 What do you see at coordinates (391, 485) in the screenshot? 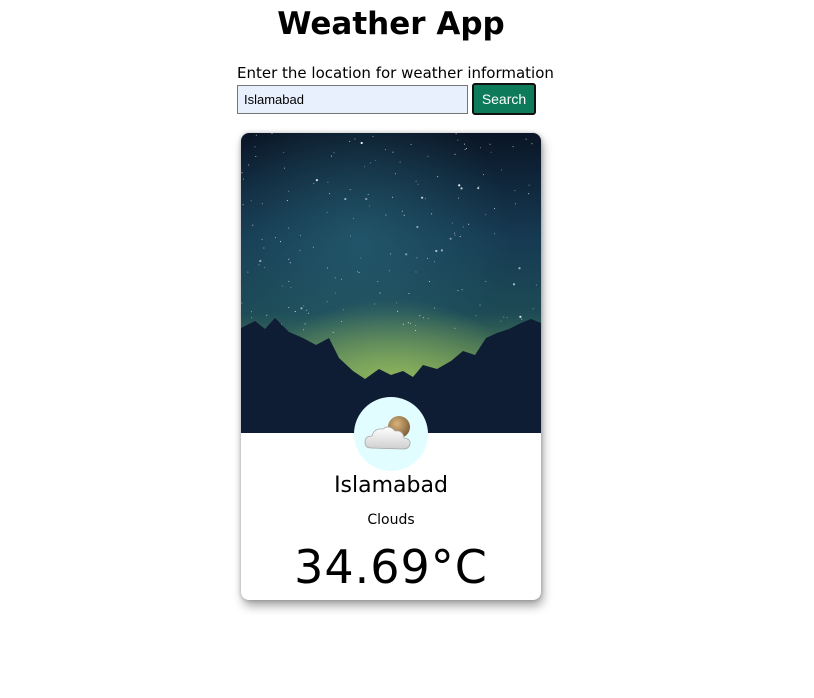
I see `city-name: Islamabad` at bounding box center [391, 485].